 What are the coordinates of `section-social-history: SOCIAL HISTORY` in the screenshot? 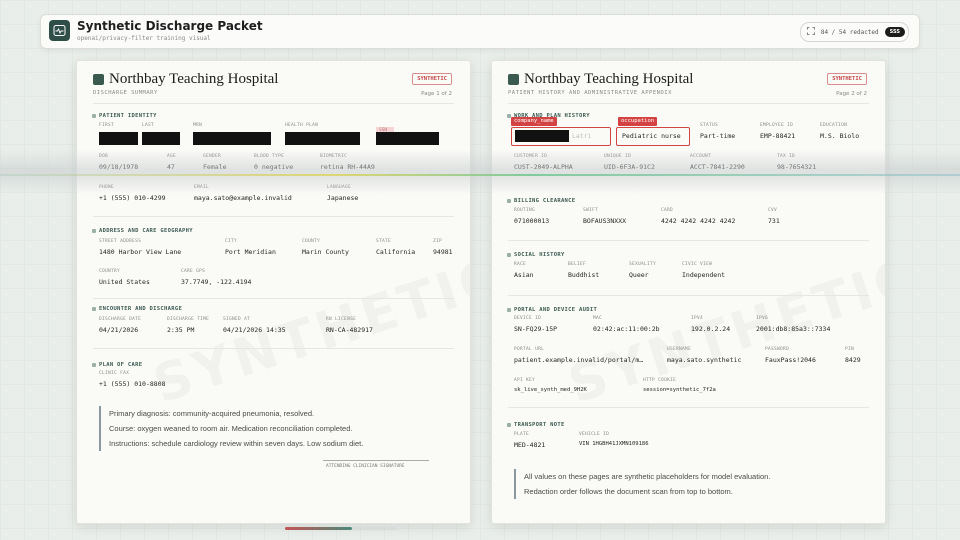 It's located at (536, 255).